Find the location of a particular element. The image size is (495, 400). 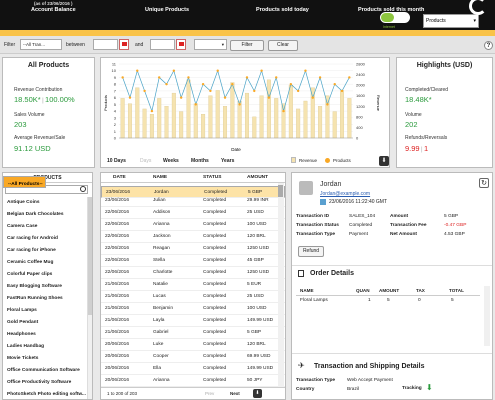

table-row: 20/06/2016 Arianna Completed 50 JPY is located at coordinates (193, 381).